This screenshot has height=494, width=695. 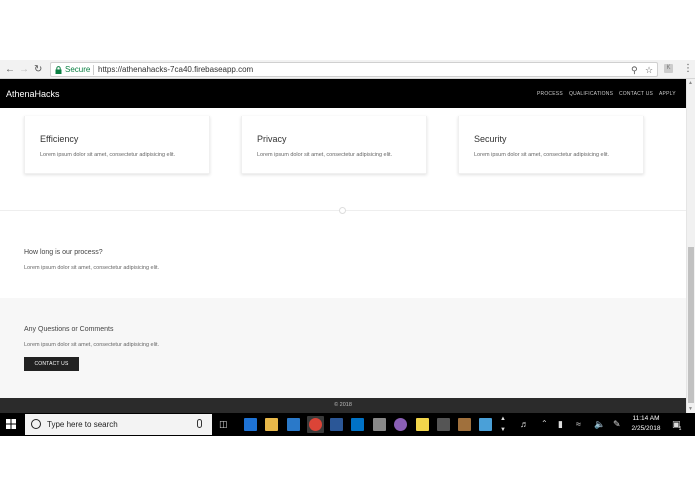 I want to click on taskbar-search-placeholder: Type here to search, so click(x=82, y=424).